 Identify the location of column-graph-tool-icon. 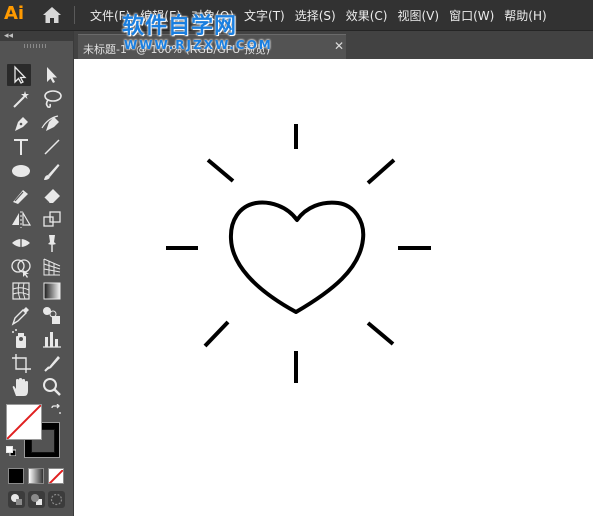
(52, 339).